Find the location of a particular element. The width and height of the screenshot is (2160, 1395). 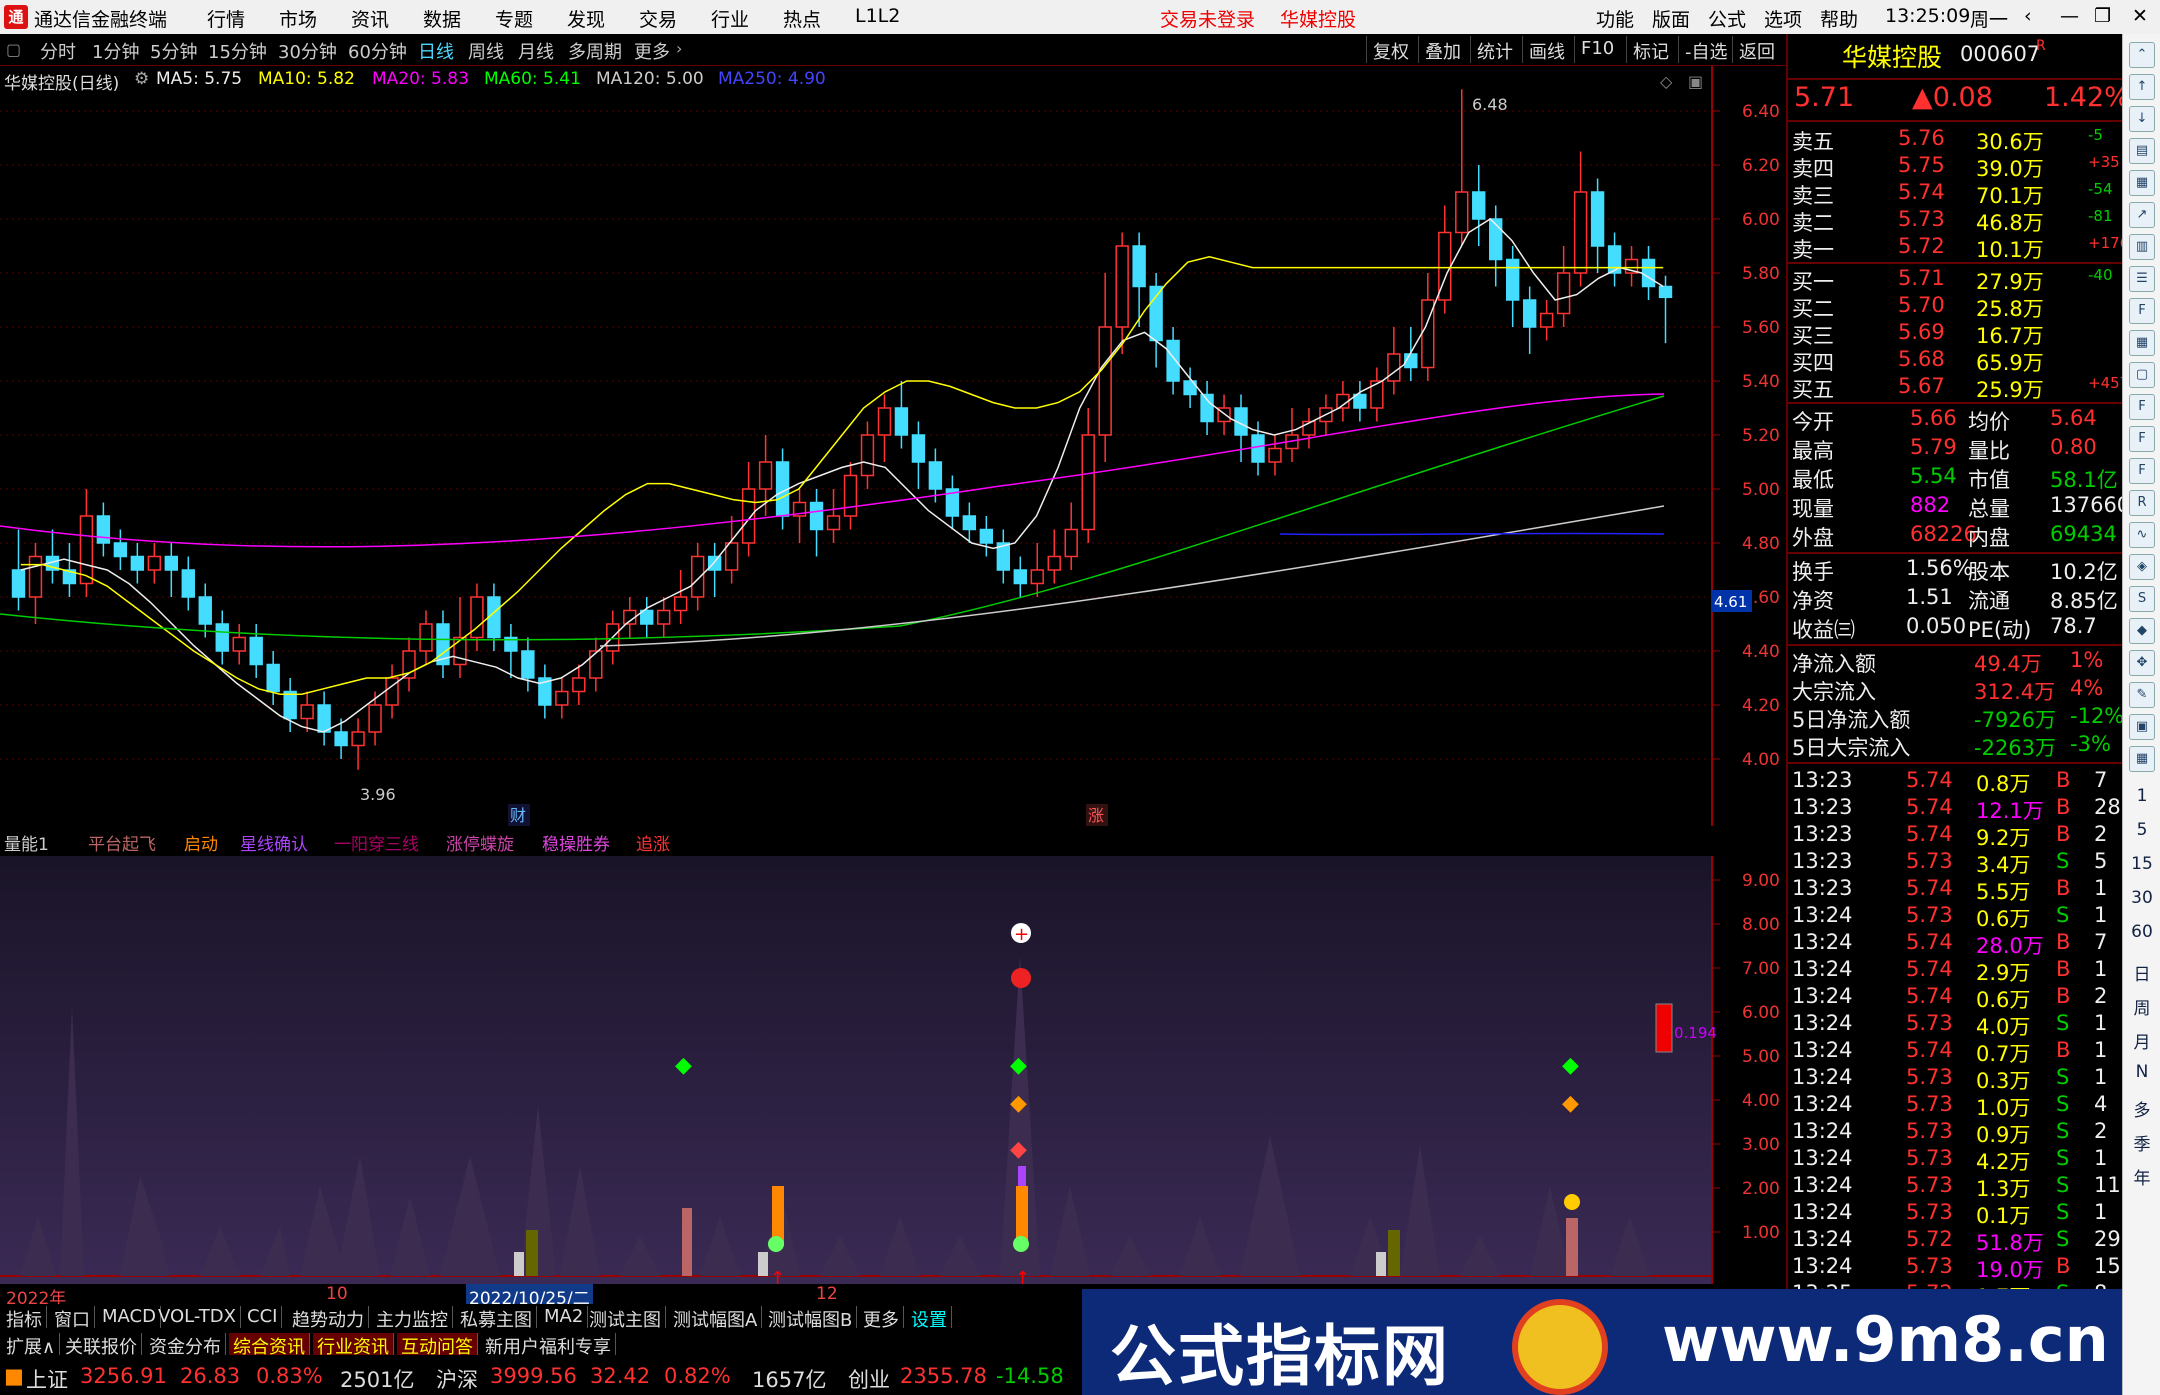

period-n: N is located at coordinates (2141, 1072).